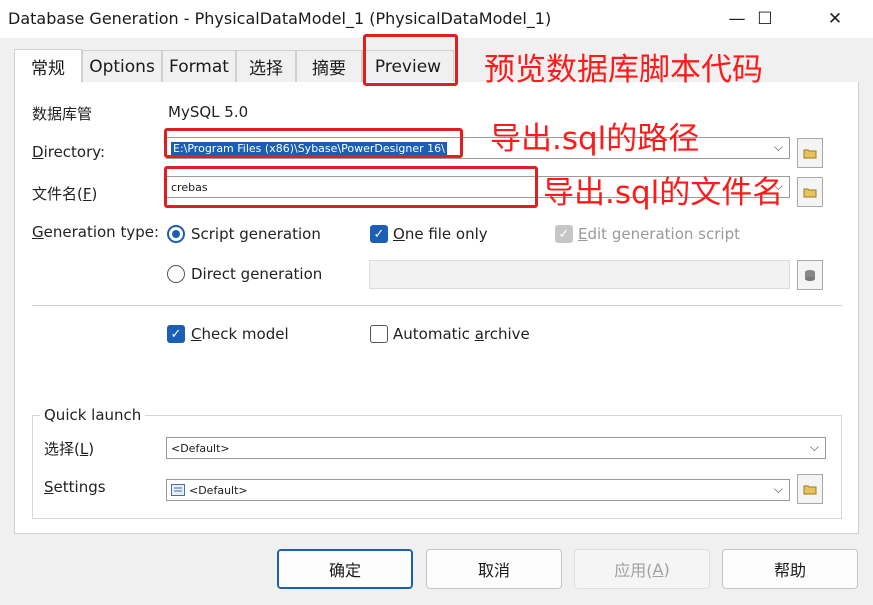 The image size is (873, 605). Describe the element at coordinates (642, 569) in the screenshot. I see `apply-button: 应用(A)` at that location.